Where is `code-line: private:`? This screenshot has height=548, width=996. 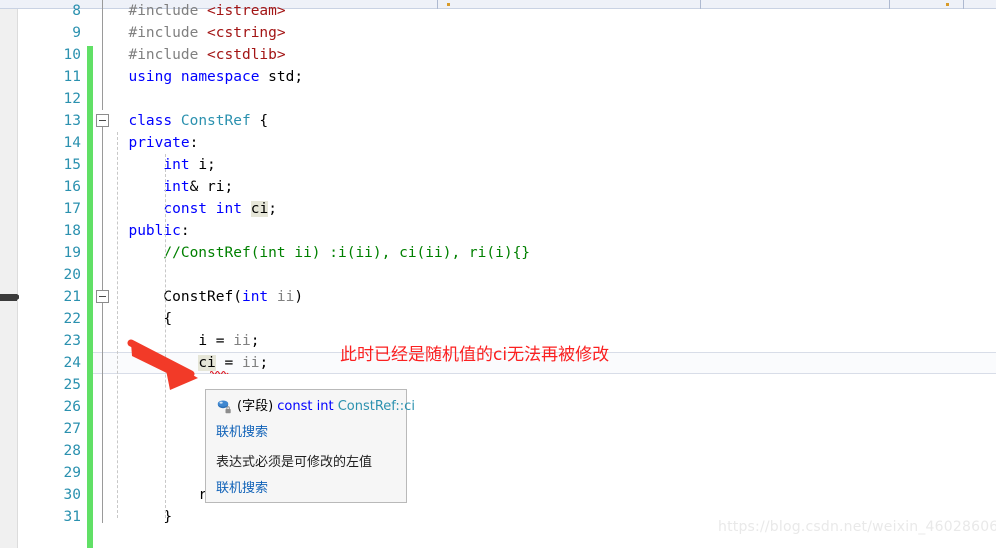
code-line: private: is located at coordinates (154, 143).